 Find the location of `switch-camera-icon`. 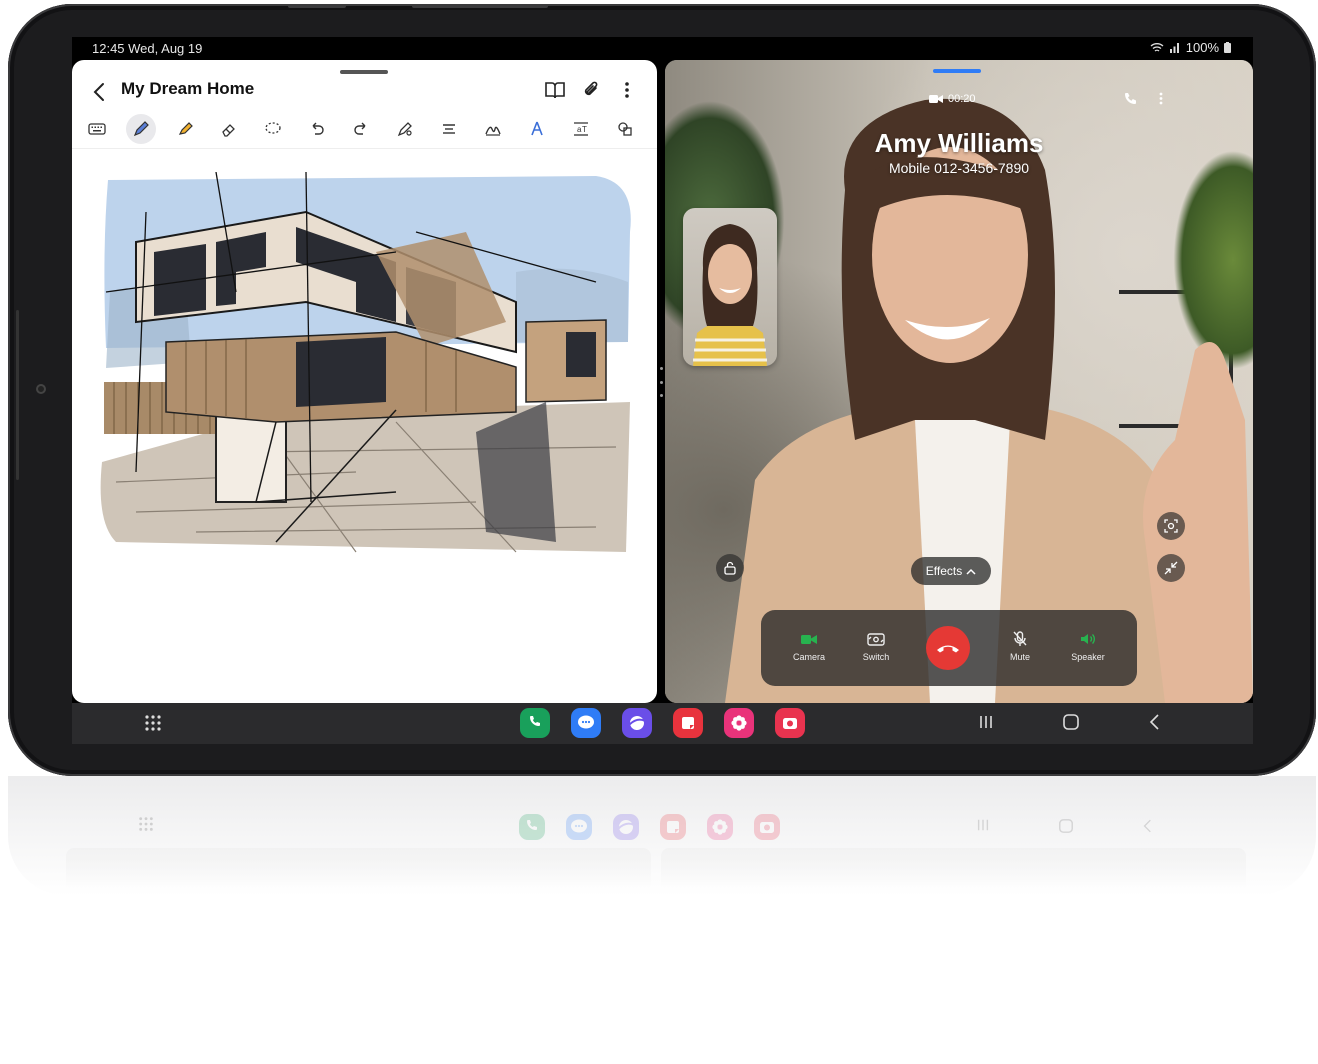

switch-camera-icon is located at coordinates (876, 639).